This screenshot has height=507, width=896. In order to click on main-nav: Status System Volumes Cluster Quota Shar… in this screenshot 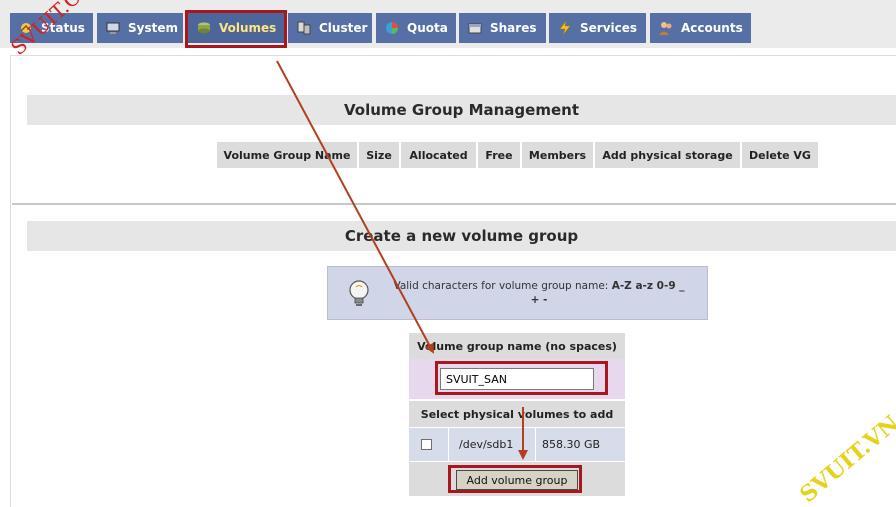, I will do `click(448, 24)`.